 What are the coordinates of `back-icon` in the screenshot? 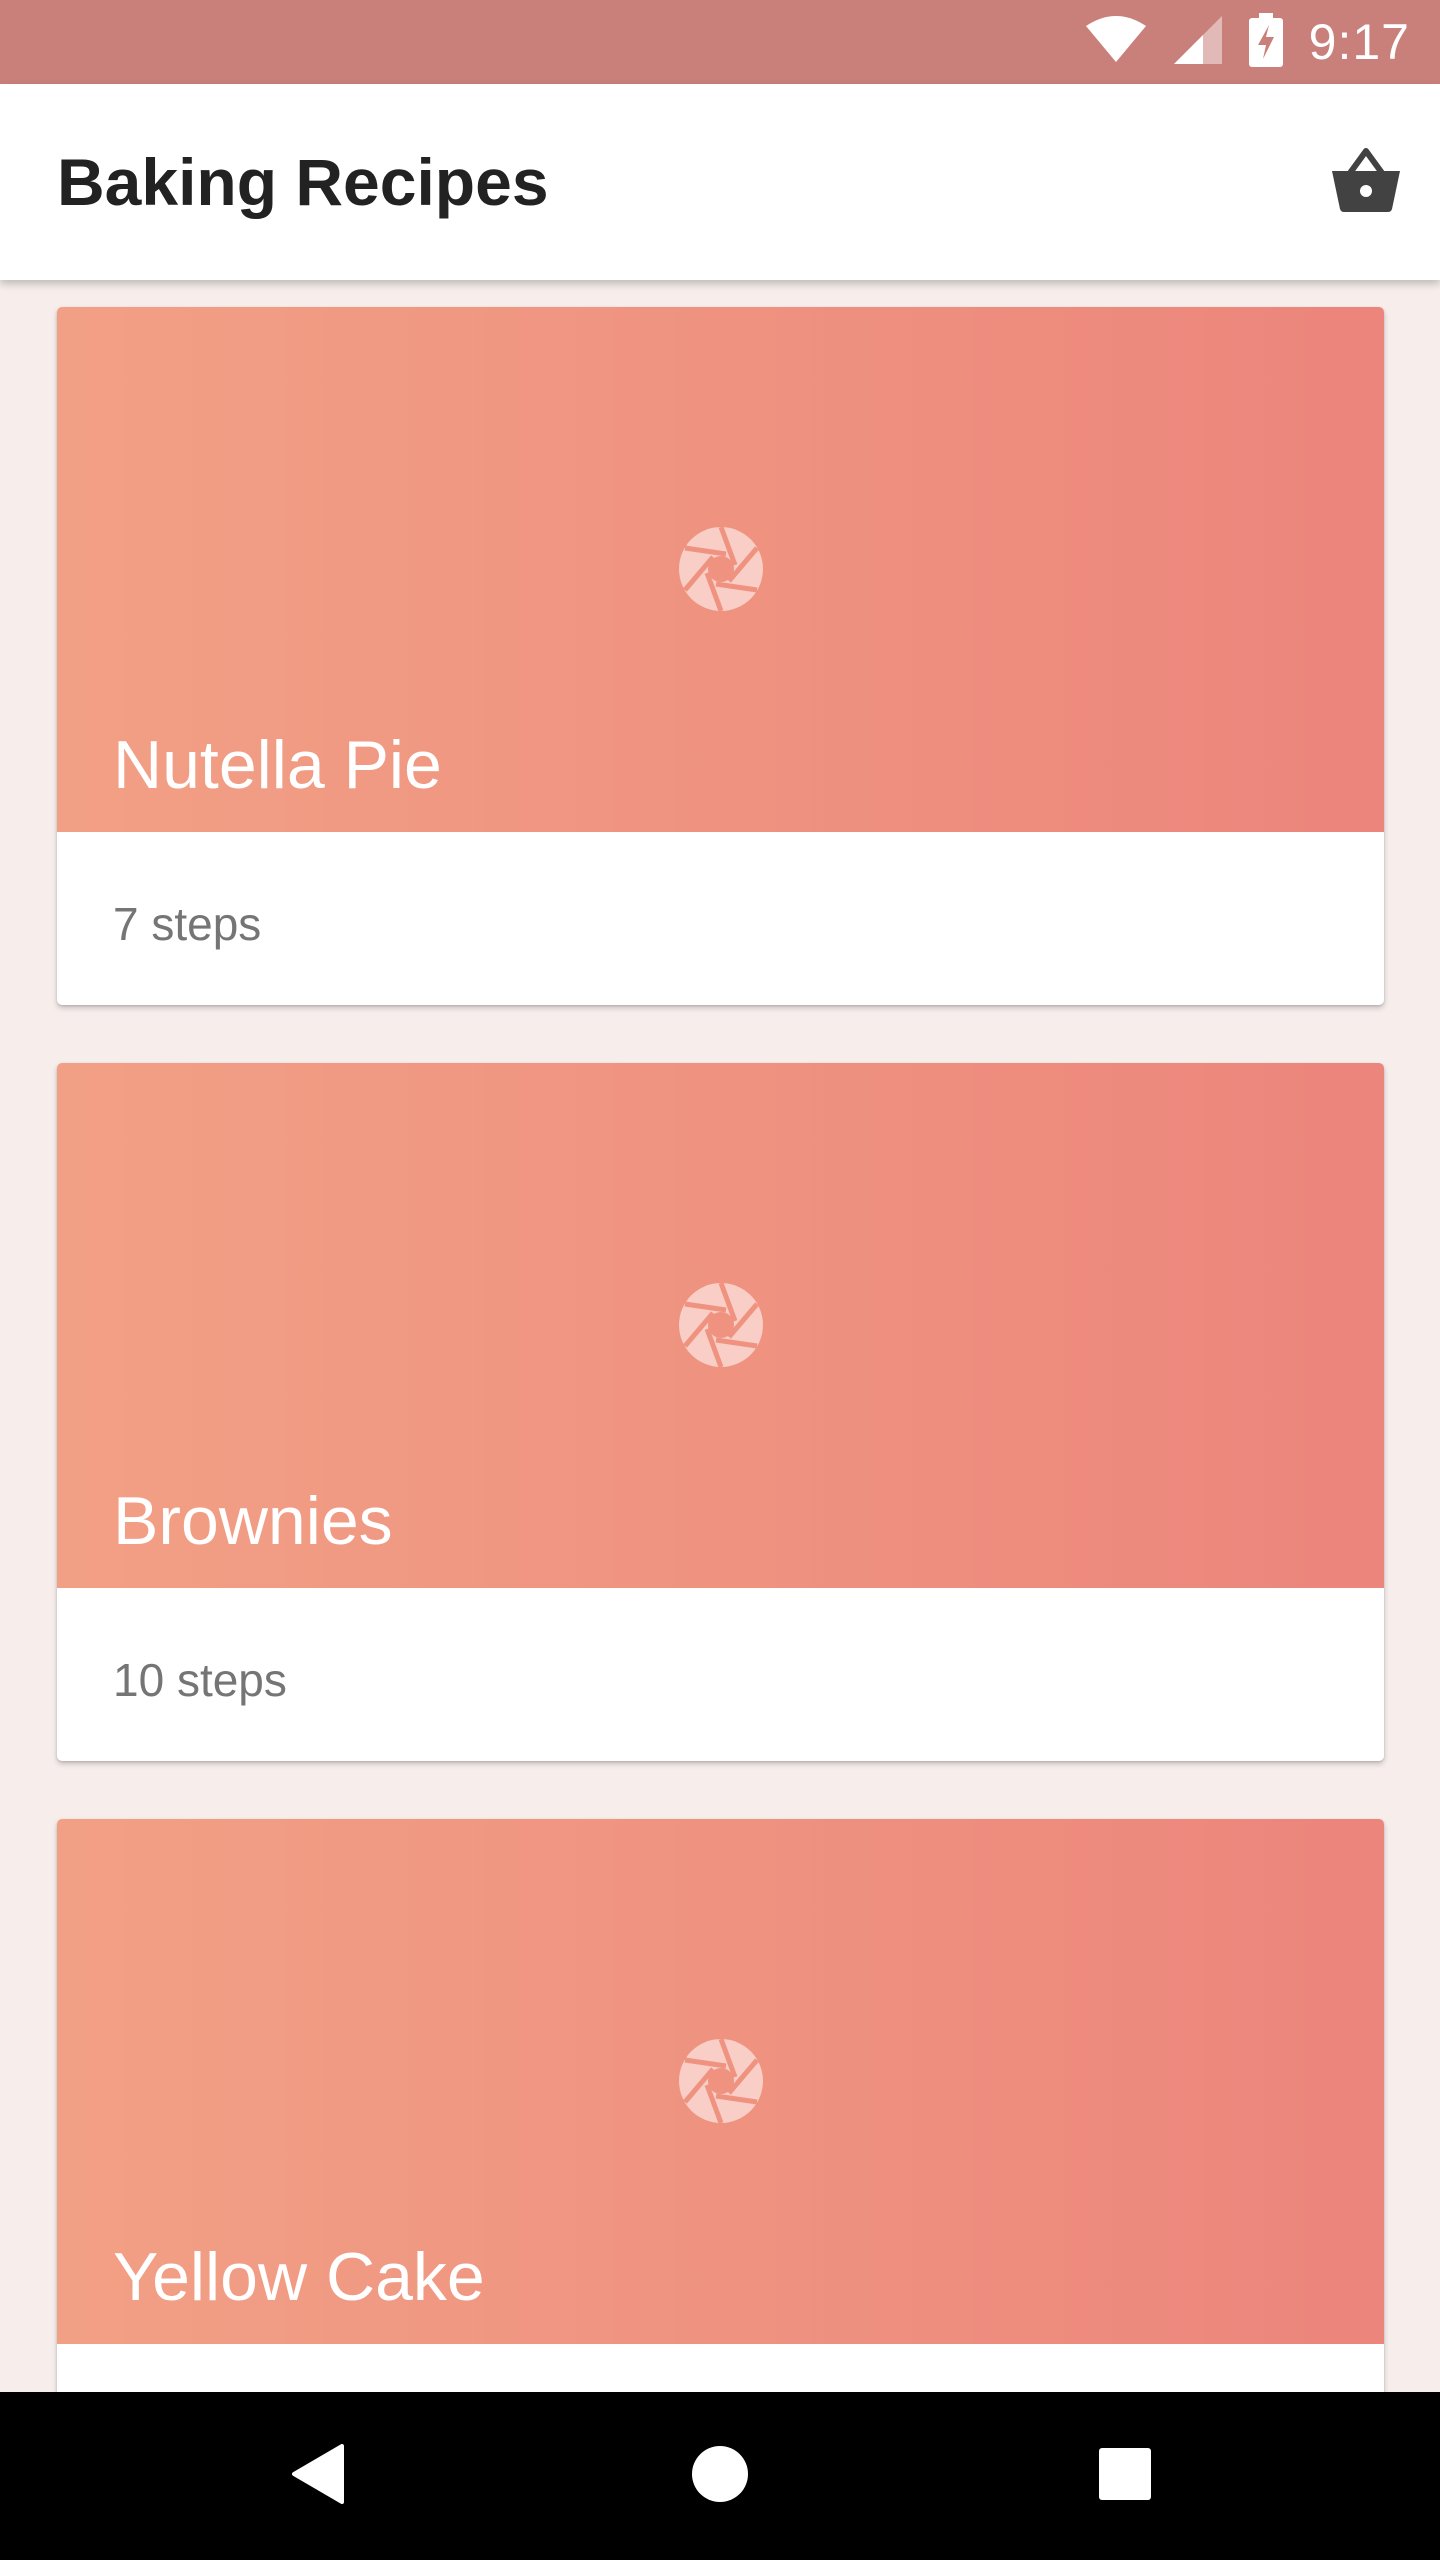 It's located at (318, 2476).